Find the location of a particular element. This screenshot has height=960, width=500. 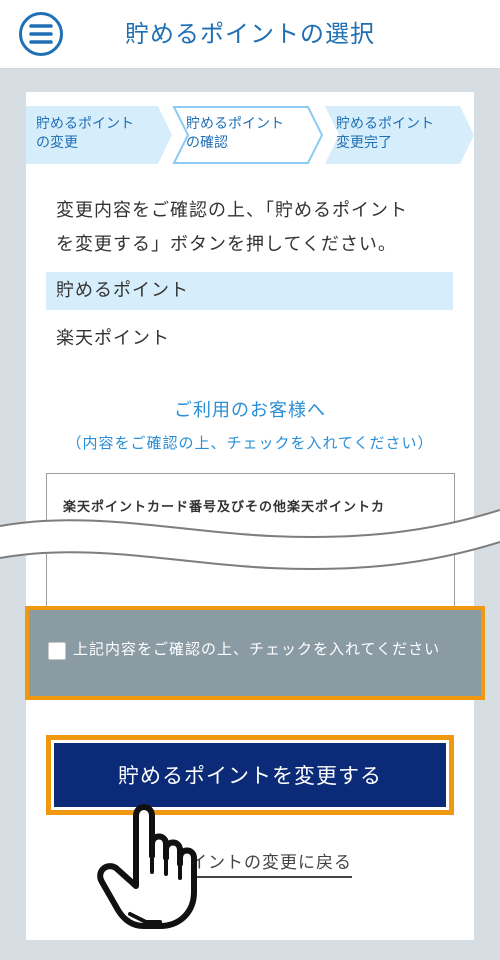

agreement-label: 上記内容をご確認の上、チェックを入れてください is located at coordinates (256, 648).